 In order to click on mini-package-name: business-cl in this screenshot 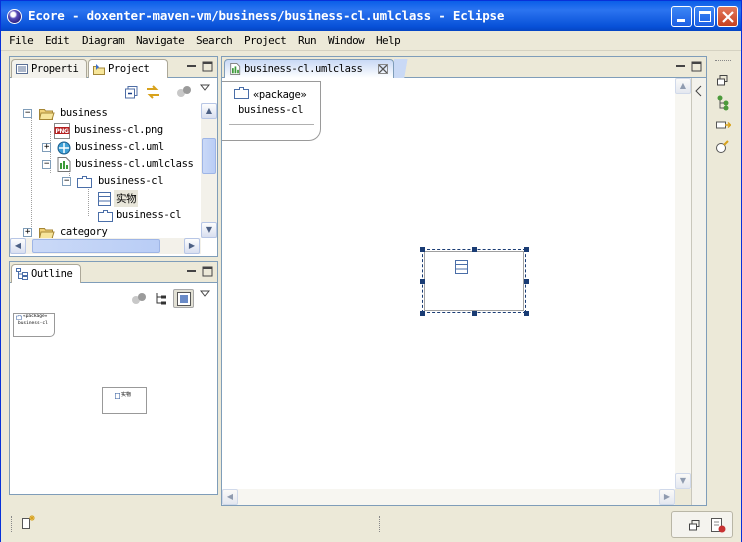, I will do `click(33, 323)`.